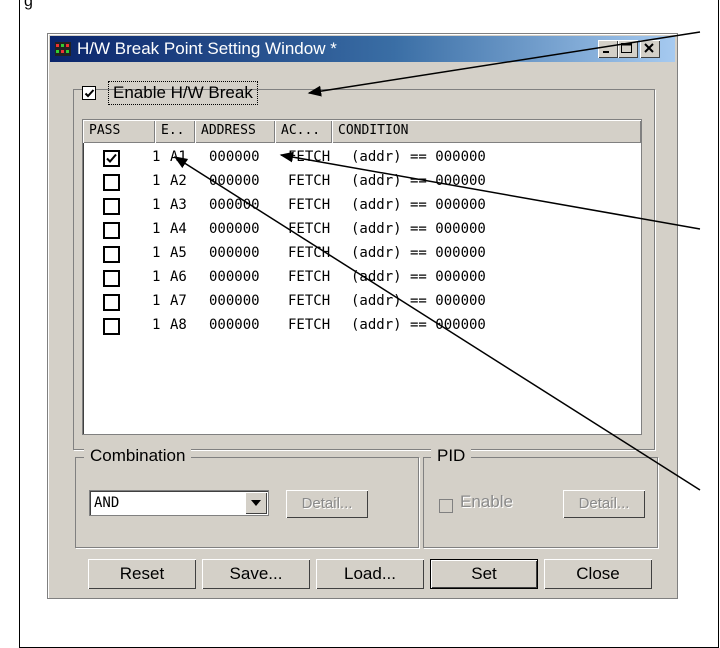 The width and height of the screenshot is (720, 648). What do you see at coordinates (504, 64) in the screenshot?
I see `callout-arrow-enable` at bounding box center [504, 64].